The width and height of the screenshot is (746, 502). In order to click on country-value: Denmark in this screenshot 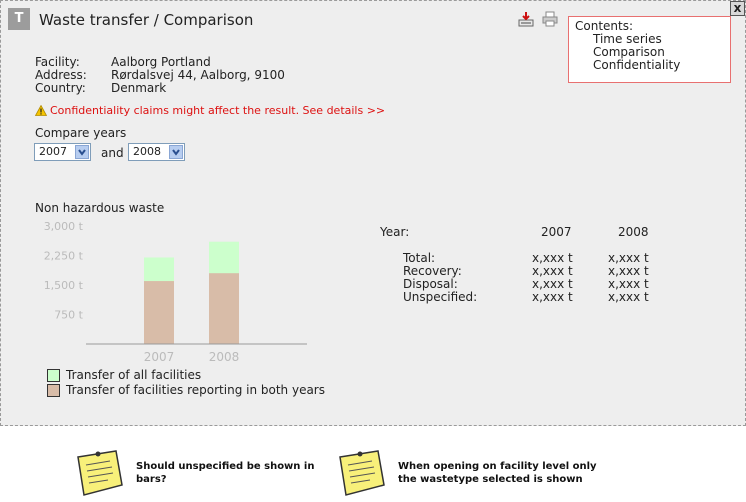, I will do `click(139, 88)`.